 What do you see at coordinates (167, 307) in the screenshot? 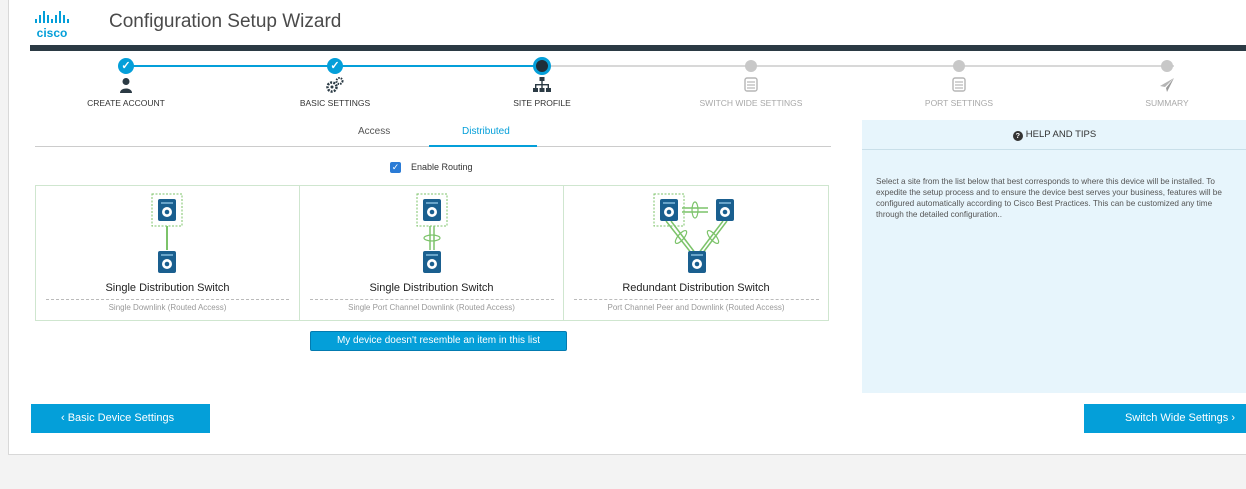
I see `card-subtitle: Single Downlink (Routed Access)` at bounding box center [167, 307].